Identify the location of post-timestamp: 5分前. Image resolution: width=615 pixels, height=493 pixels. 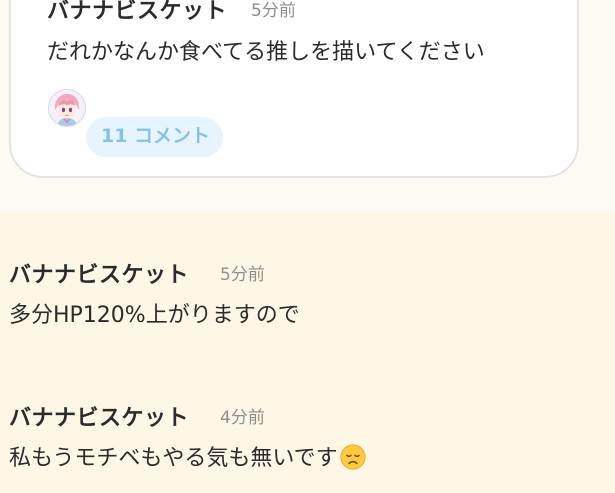
(273, 11).